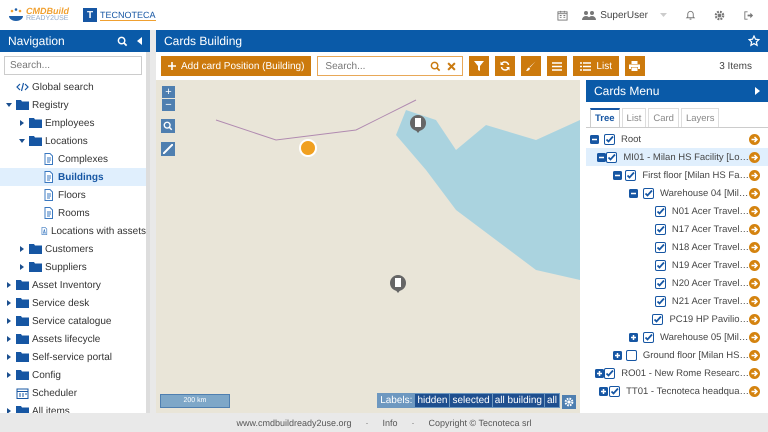  What do you see at coordinates (73, 339) in the screenshot?
I see `navigation-item: Assets lifecycle` at bounding box center [73, 339].